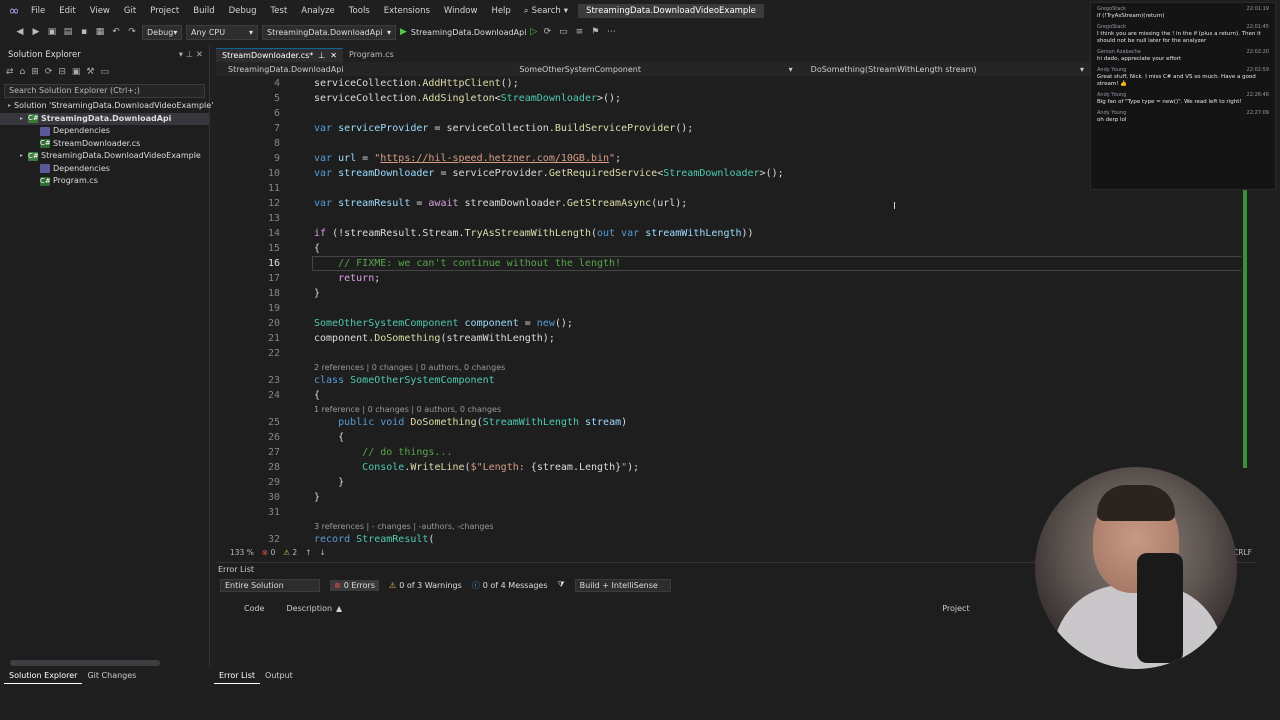 This screenshot has width=1280, height=720. Describe the element at coordinates (181, 55) in the screenshot. I see `chevron-down-icon: ▾` at that location.